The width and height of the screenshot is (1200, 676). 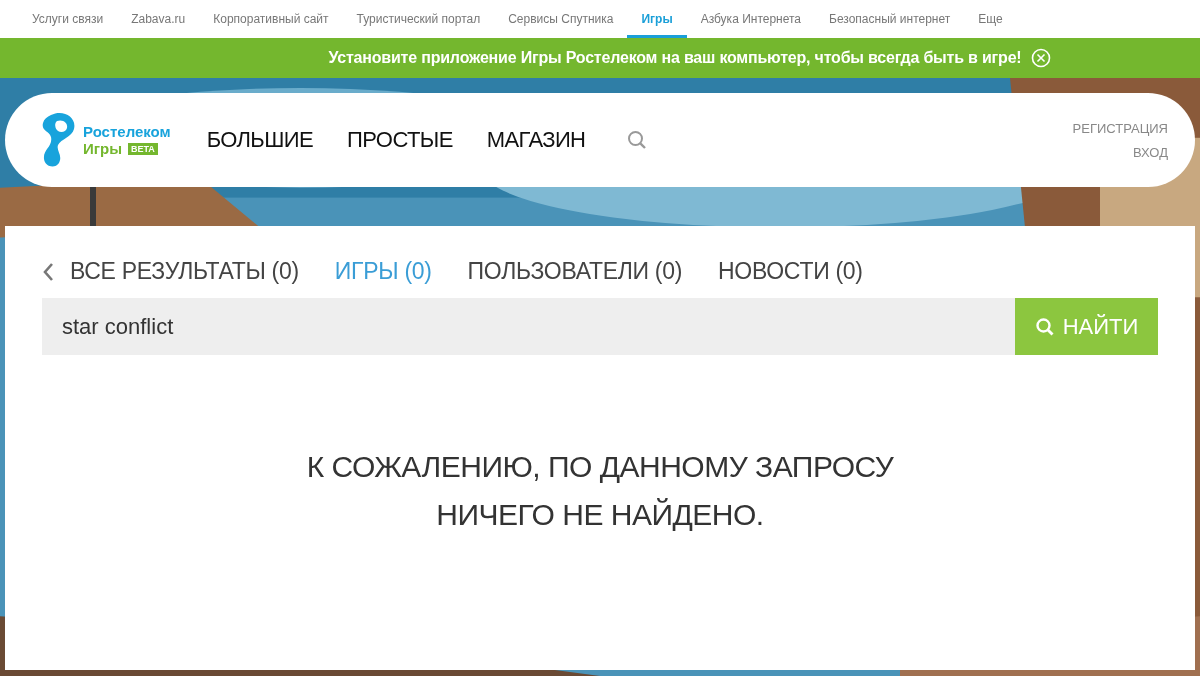 What do you see at coordinates (528, 326) in the screenshot?
I see `search-field: star conflict` at bounding box center [528, 326].